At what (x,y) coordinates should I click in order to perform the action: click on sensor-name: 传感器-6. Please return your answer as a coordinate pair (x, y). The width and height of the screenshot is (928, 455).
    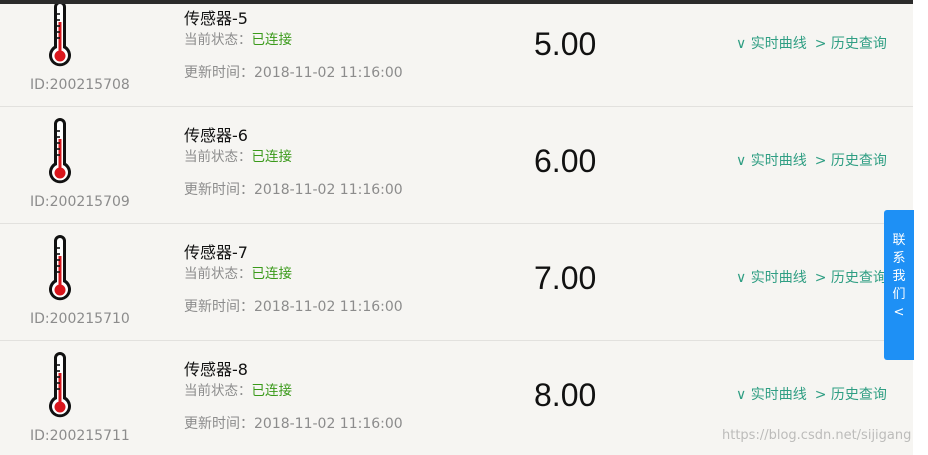
    Looking at the image, I should click on (216, 135).